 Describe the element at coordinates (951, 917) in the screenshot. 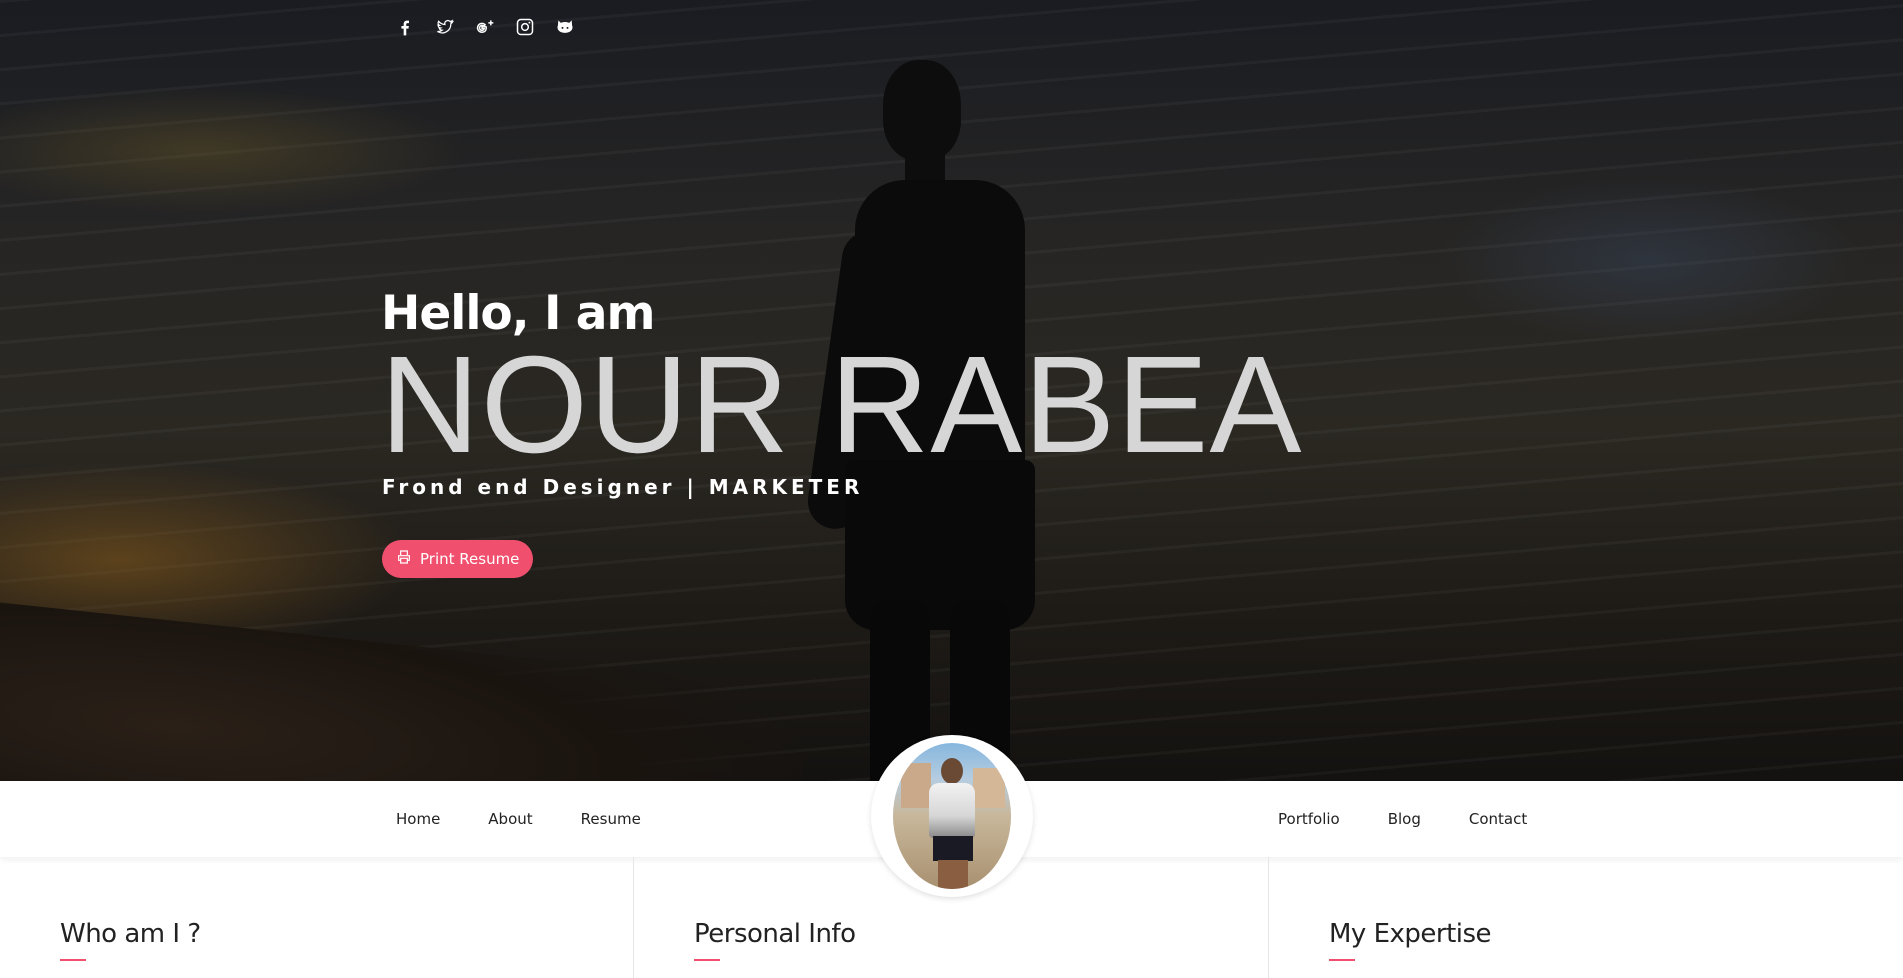

I see `info-columns: Who am I ? Personal Info My Expertise` at that location.